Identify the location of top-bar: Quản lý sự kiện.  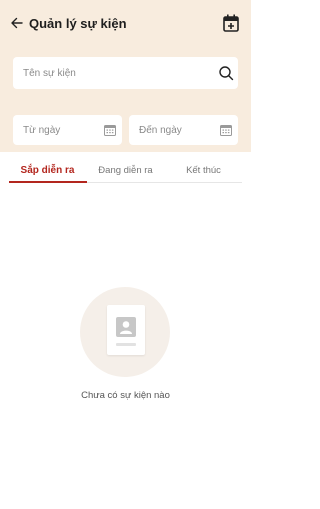
(125, 23).